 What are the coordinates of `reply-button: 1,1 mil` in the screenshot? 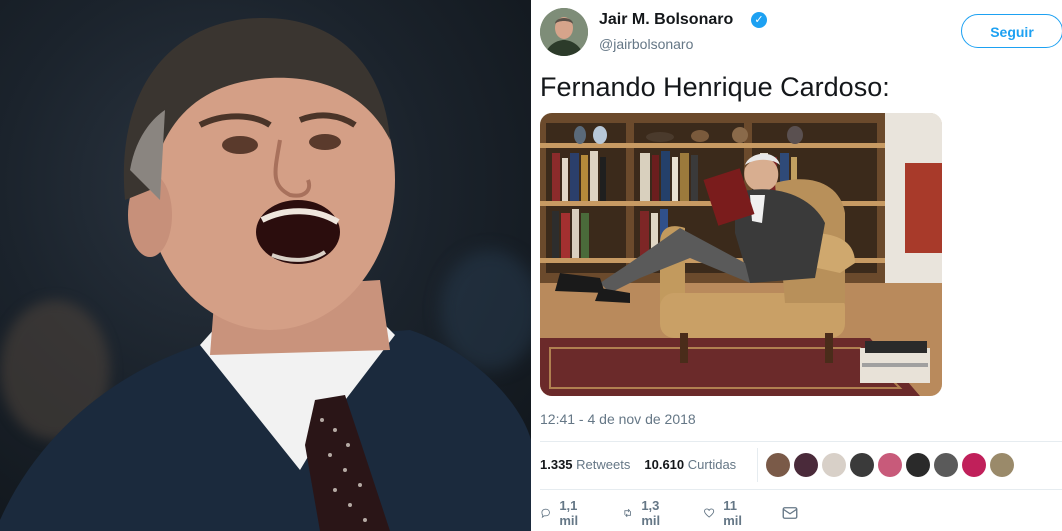 It's located at (562, 513).